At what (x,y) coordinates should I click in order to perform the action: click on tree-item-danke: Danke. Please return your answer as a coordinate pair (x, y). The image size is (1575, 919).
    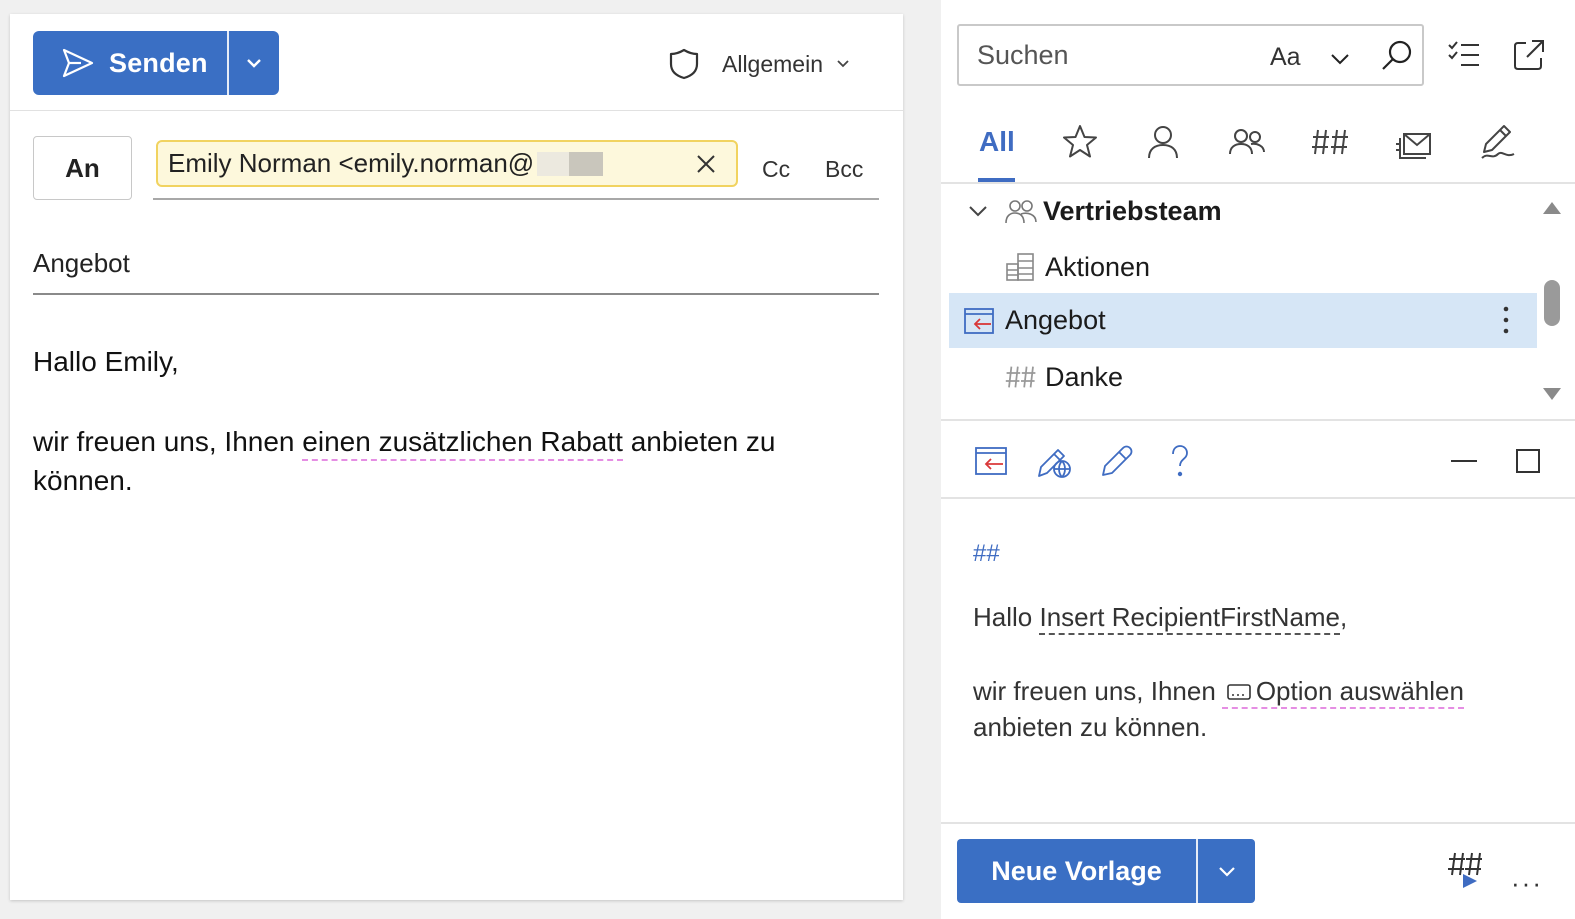
    Looking at the image, I should click on (1243, 377).